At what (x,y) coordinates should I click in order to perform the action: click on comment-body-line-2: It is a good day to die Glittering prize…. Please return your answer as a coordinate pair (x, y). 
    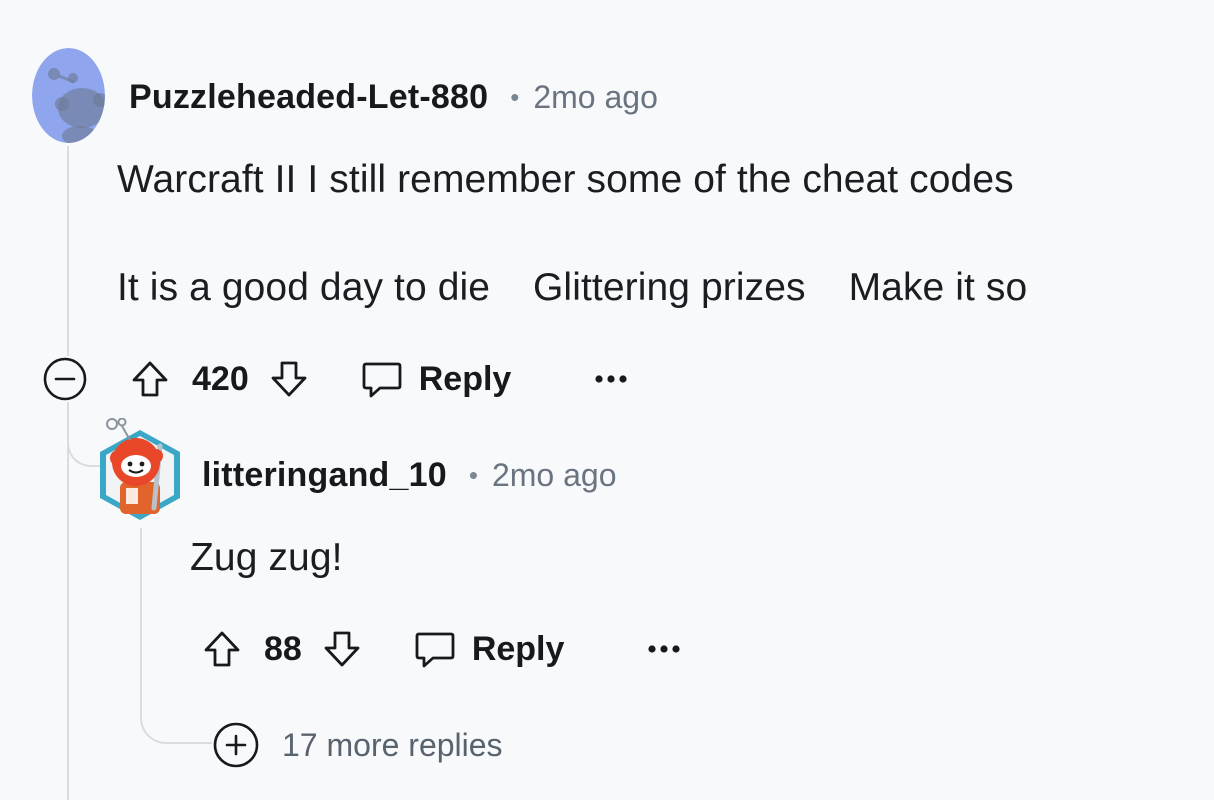
    Looking at the image, I should click on (572, 288).